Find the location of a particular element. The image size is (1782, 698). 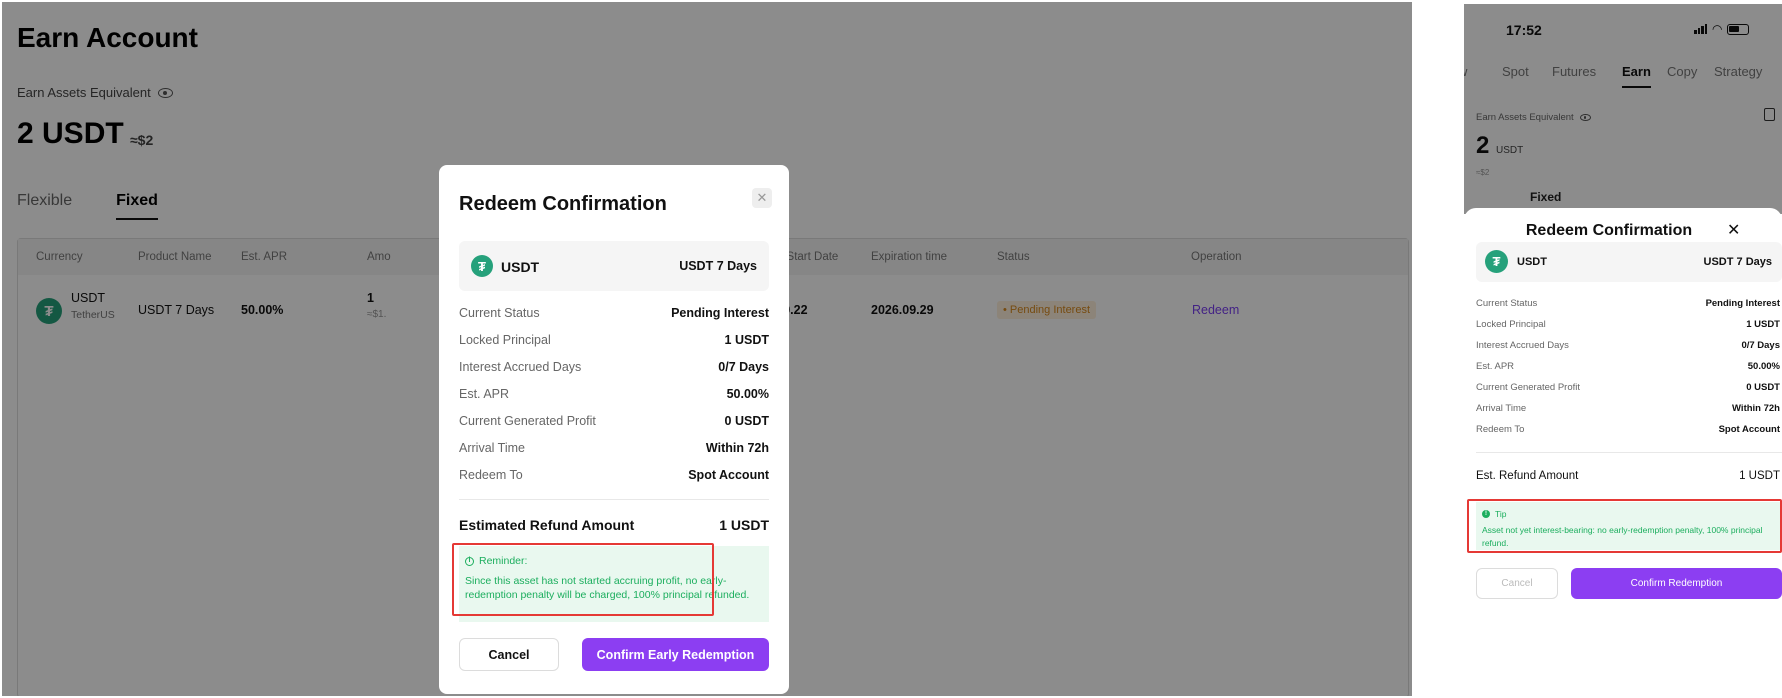

sheet-title: Redeem Confirmation is located at coordinates (1609, 230).